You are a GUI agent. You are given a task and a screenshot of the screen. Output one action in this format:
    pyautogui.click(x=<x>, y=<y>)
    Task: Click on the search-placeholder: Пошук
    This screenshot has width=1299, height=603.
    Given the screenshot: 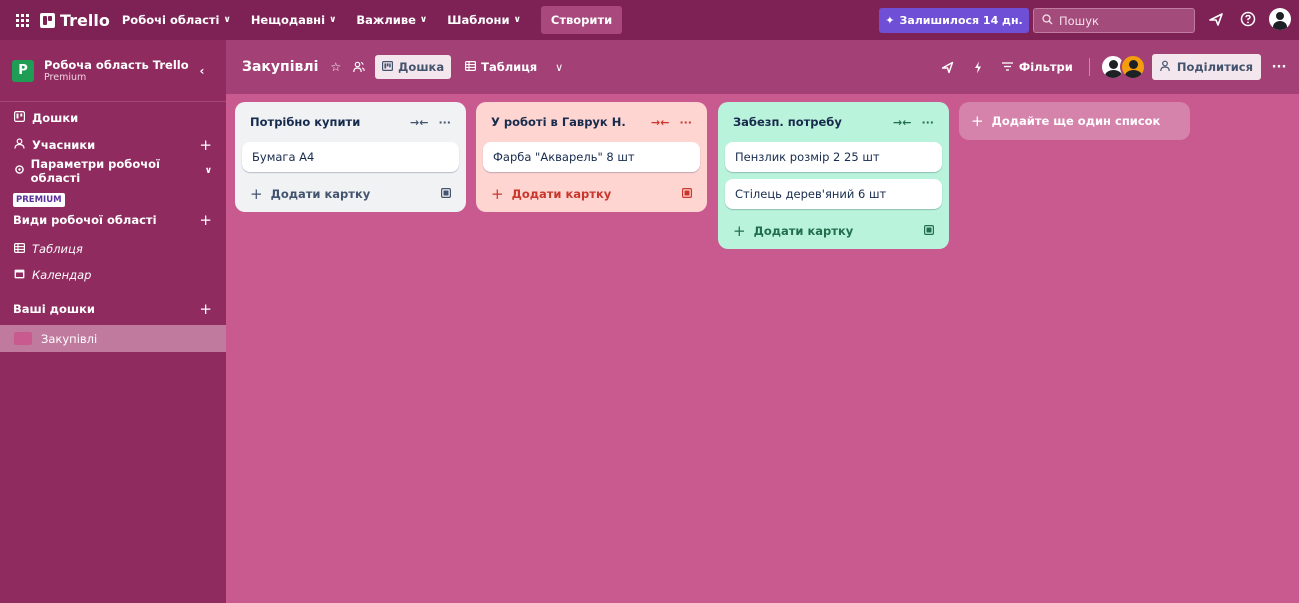 What is the action you would take?
    pyautogui.click(x=1079, y=20)
    